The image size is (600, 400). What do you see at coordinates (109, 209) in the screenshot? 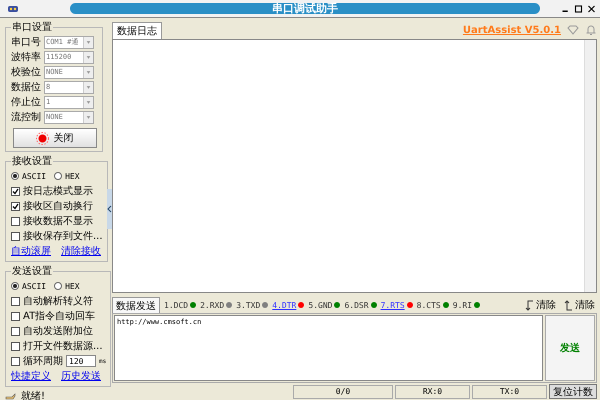
I see `collapse-handle` at bounding box center [109, 209].